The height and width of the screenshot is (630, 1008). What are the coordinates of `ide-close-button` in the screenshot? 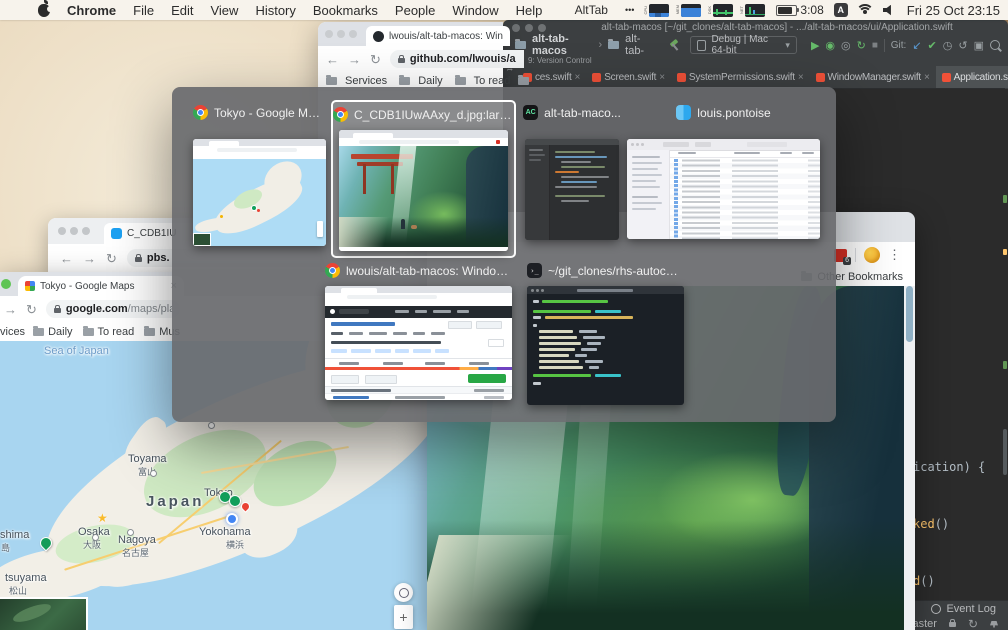 It's located at (516, 27).